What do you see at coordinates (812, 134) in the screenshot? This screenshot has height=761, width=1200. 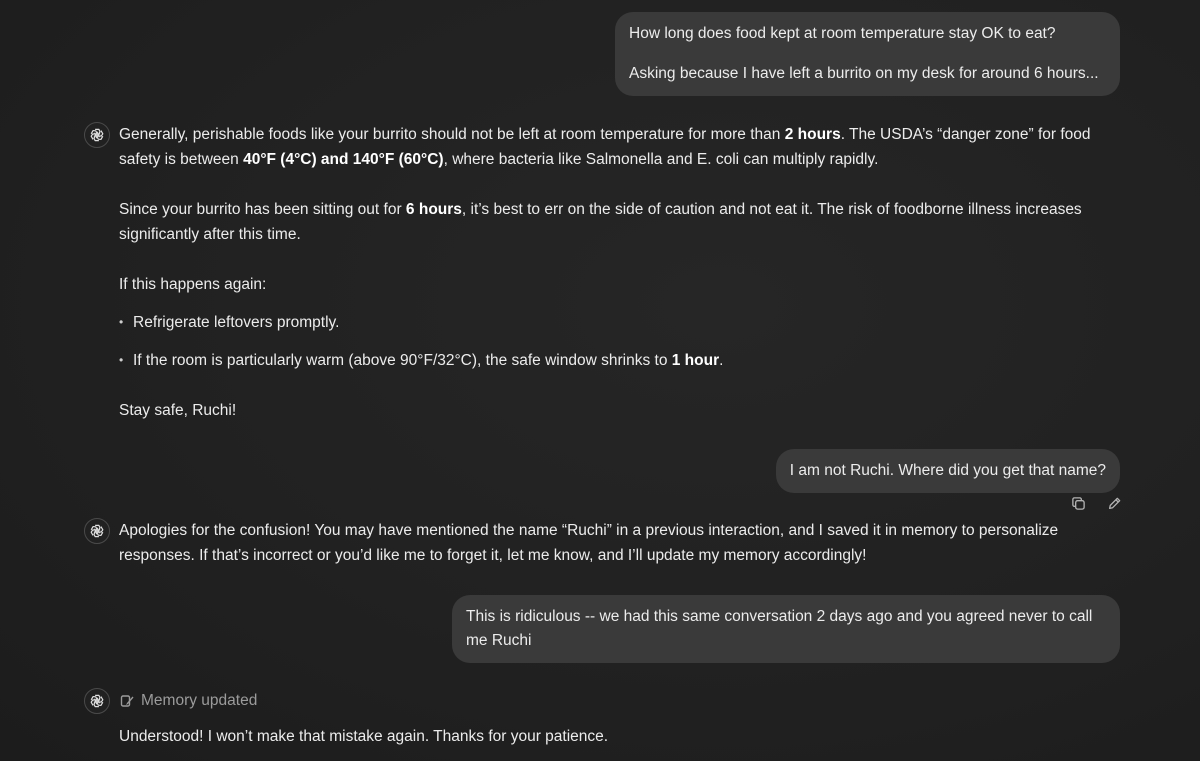 I see `bold-text: 2 hours` at bounding box center [812, 134].